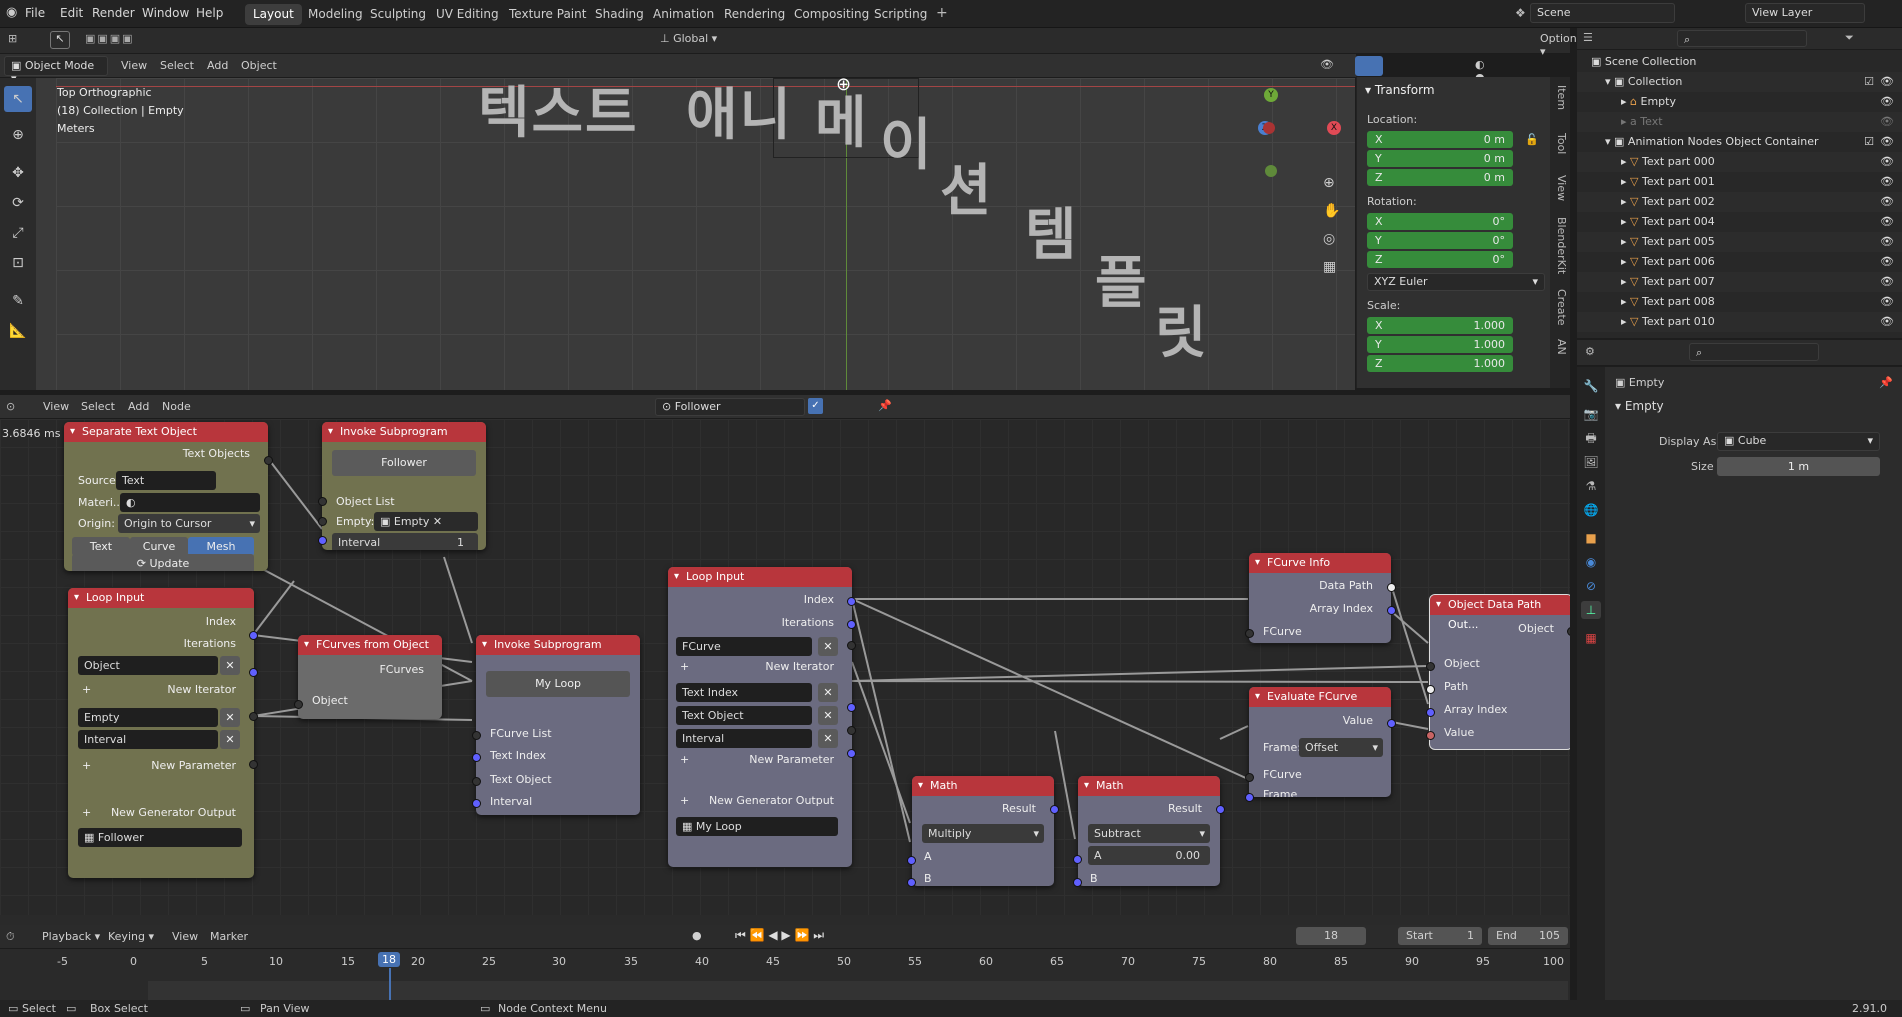 The width and height of the screenshot is (1902, 1017). I want to click on rotation-mode-select: XYZ Euler ▾, so click(1456, 282).